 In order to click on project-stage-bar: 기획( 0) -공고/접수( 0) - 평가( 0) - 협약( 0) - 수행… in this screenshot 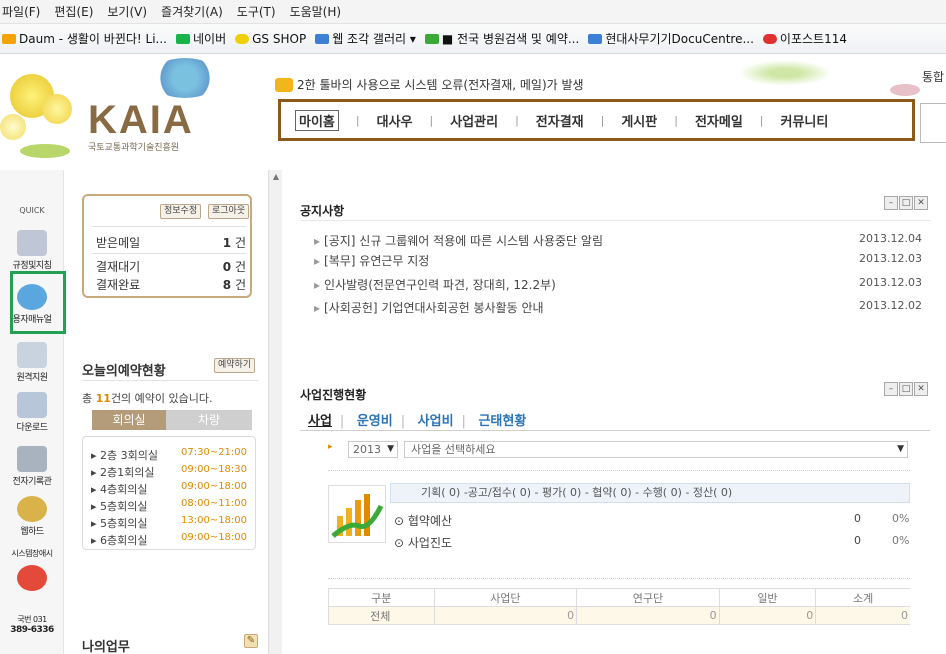, I will do `click(650, 493)`.